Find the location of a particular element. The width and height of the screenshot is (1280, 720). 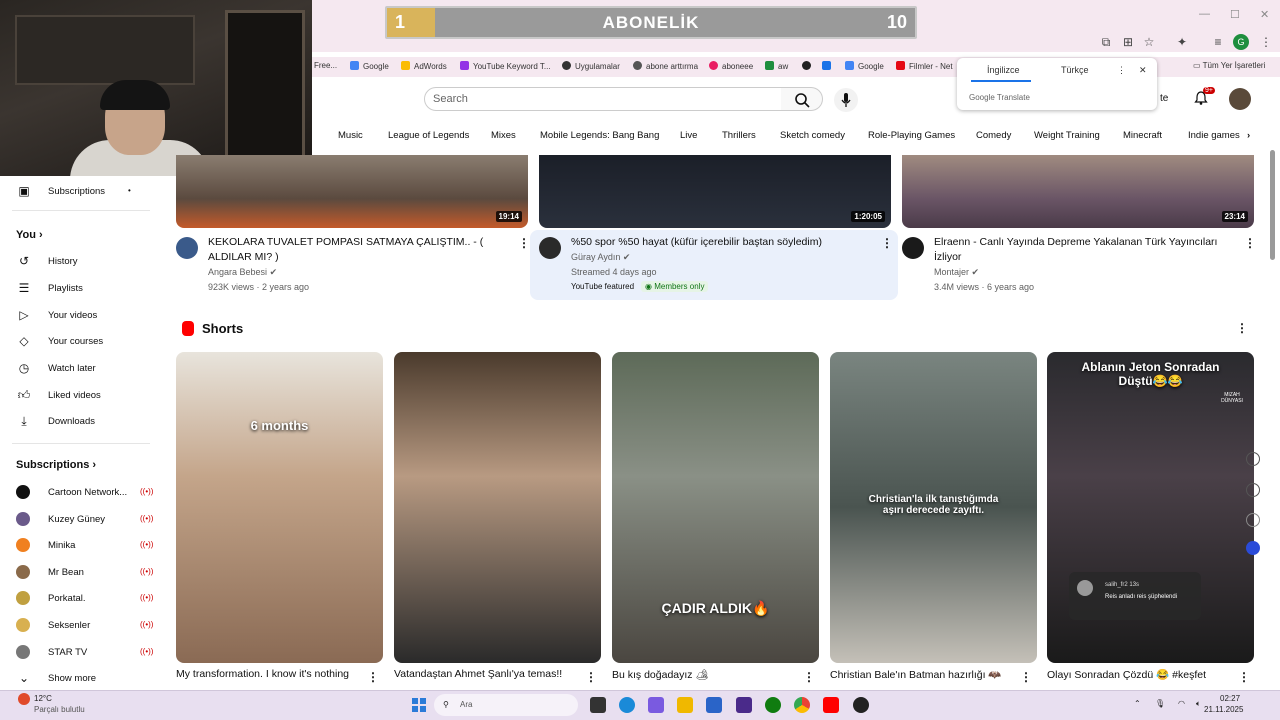

chip-music: Music is located at coordinates (350, 135).